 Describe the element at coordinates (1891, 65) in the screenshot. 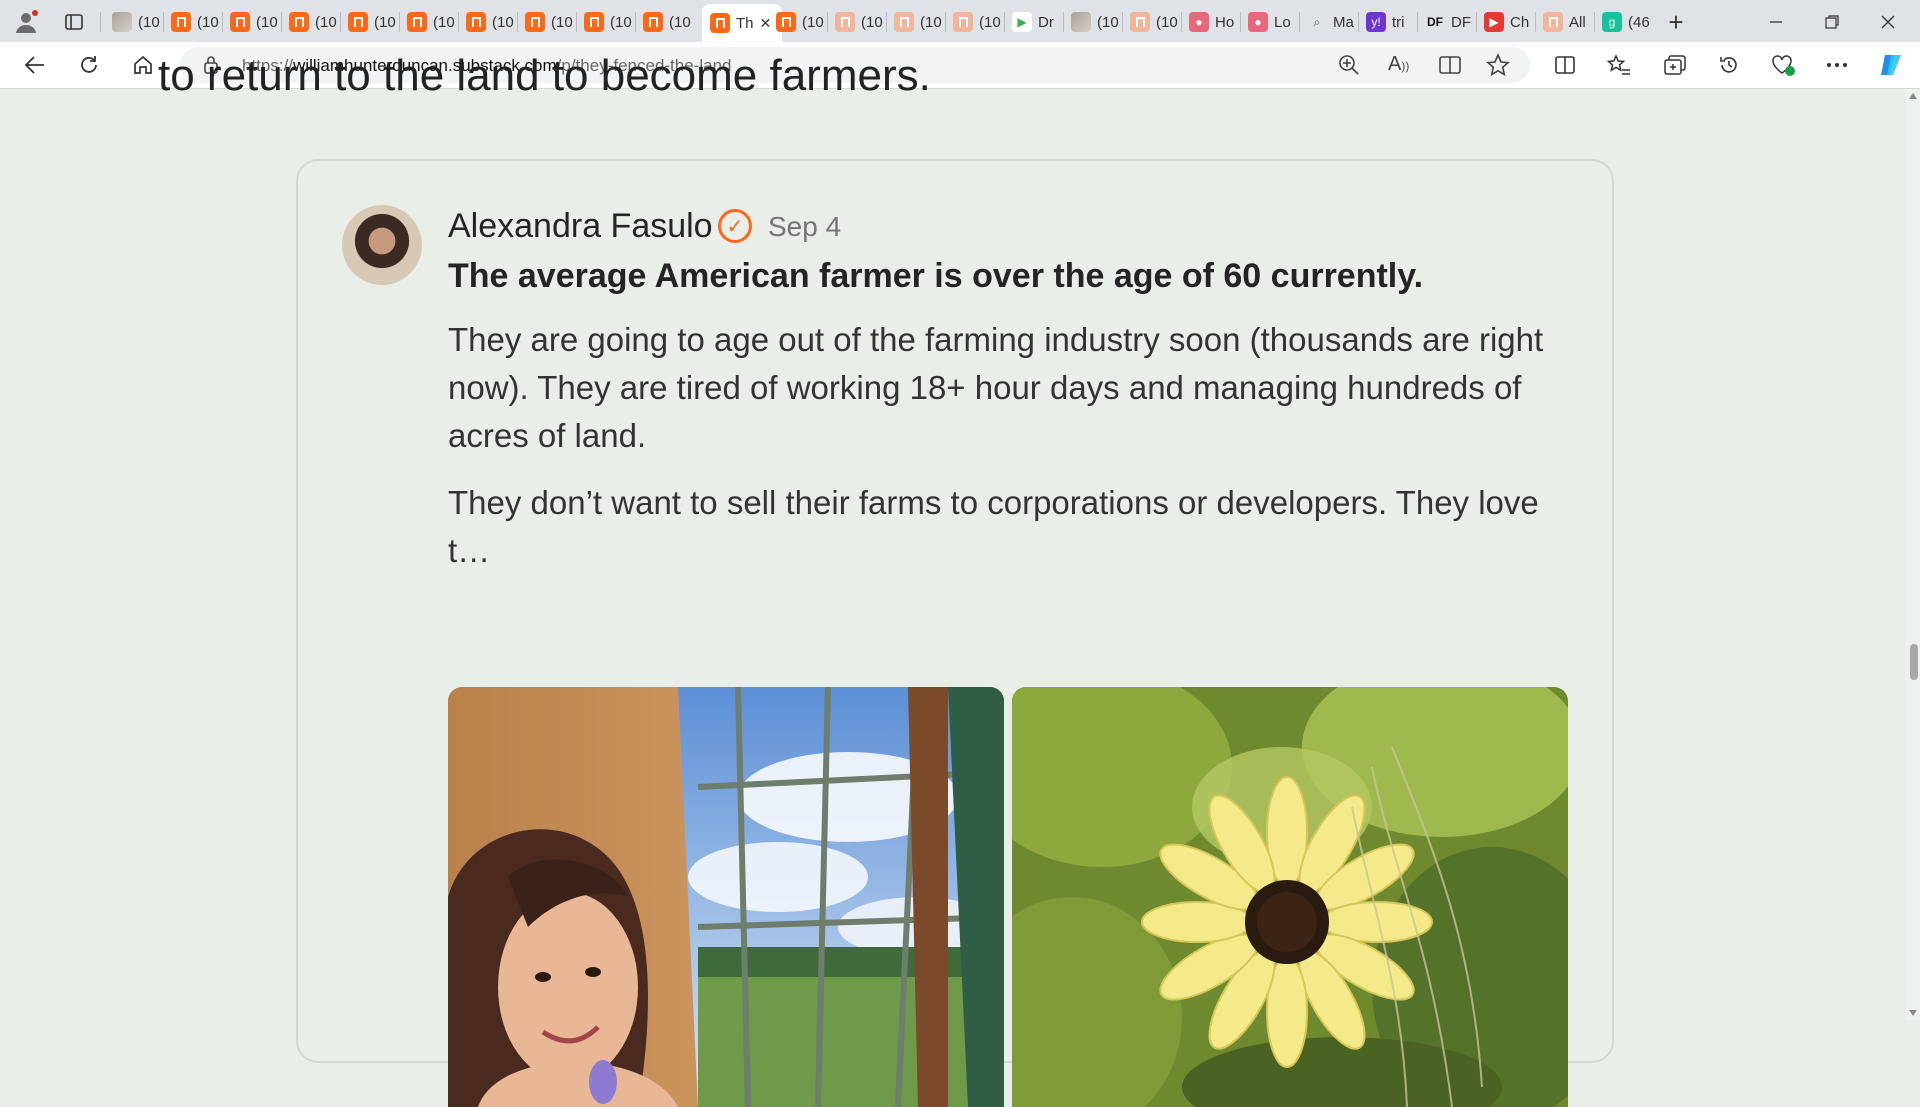

I see `copilot-icon` at that location.